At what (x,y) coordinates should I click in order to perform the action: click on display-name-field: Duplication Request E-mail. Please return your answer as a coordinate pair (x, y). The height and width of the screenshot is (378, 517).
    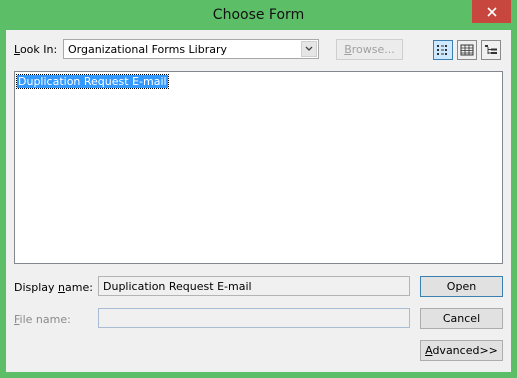
    Looking at the image, I should click on (254, 286).